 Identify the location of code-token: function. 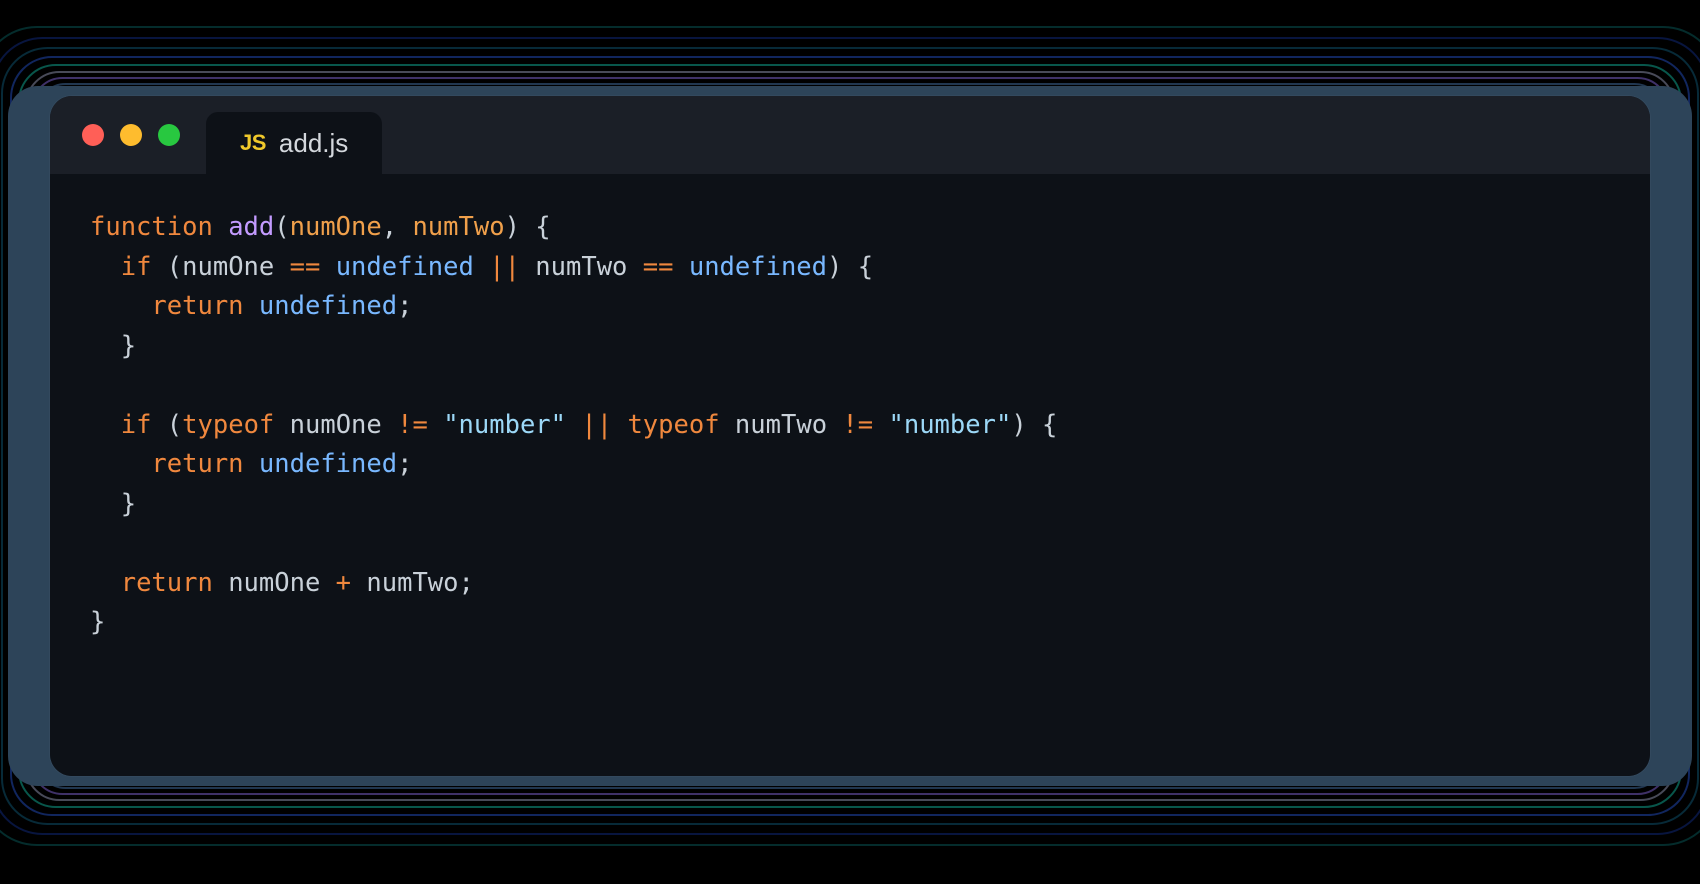
(151, 227).